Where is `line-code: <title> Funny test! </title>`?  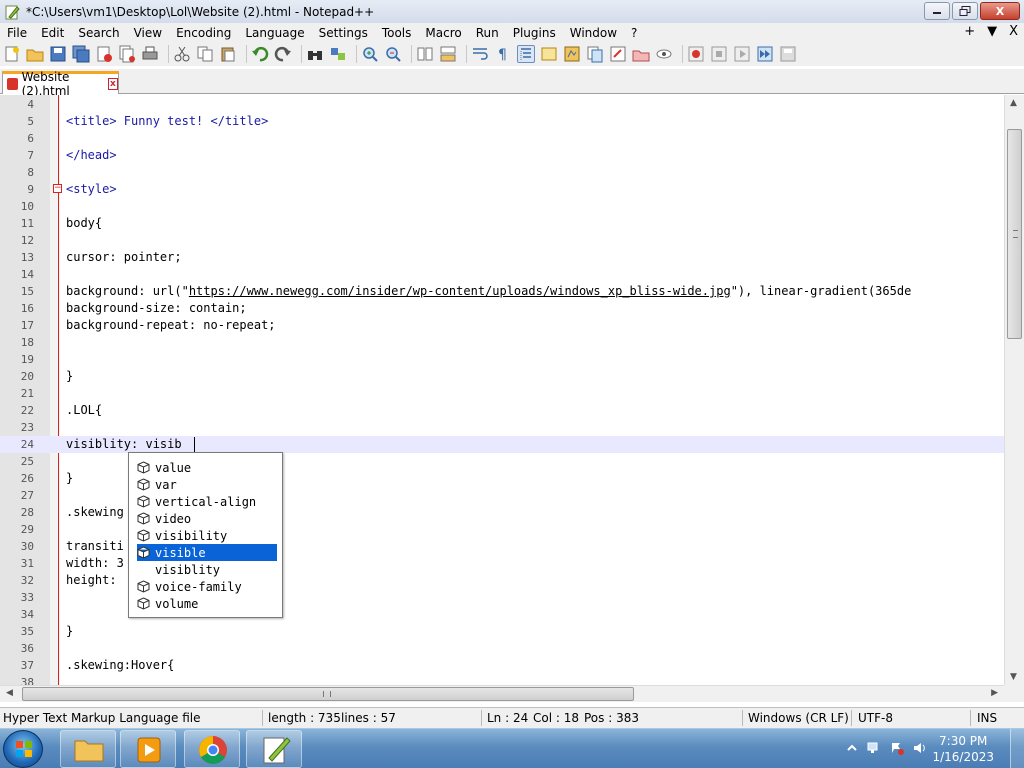
line-code: <title> Funny test! </title> is located at coordinates (167, 121).